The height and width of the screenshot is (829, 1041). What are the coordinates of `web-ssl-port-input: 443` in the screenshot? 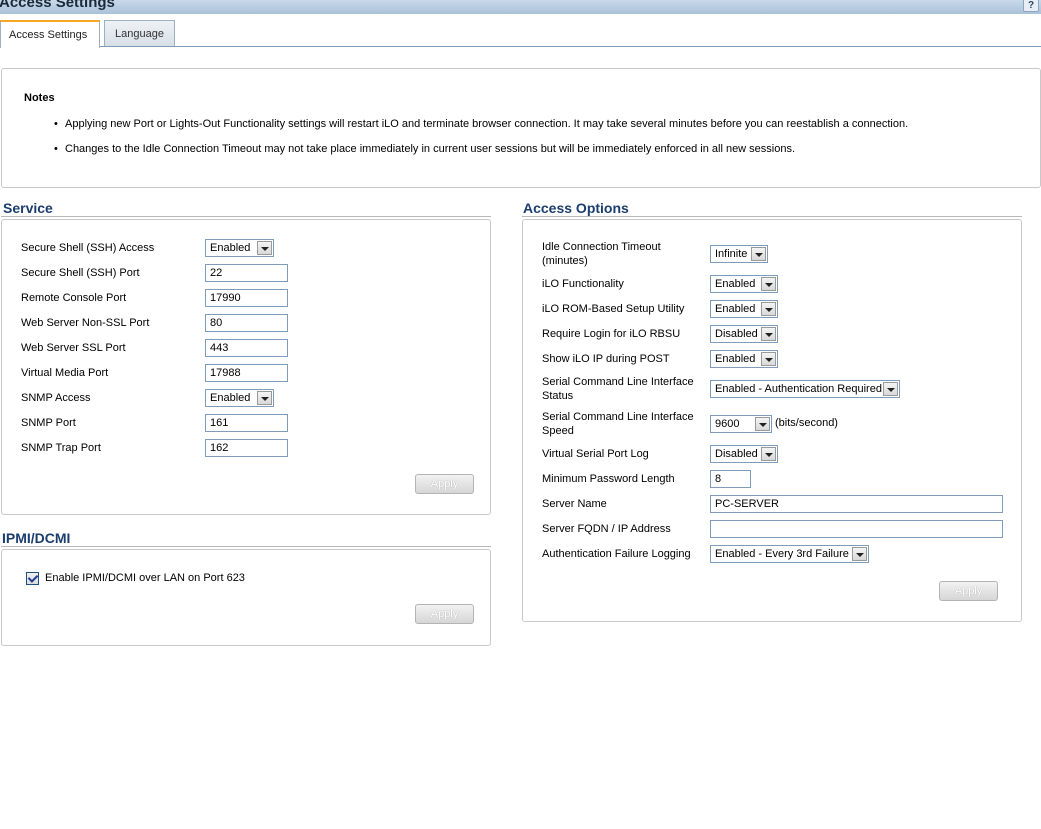 It's located at (246, 348).